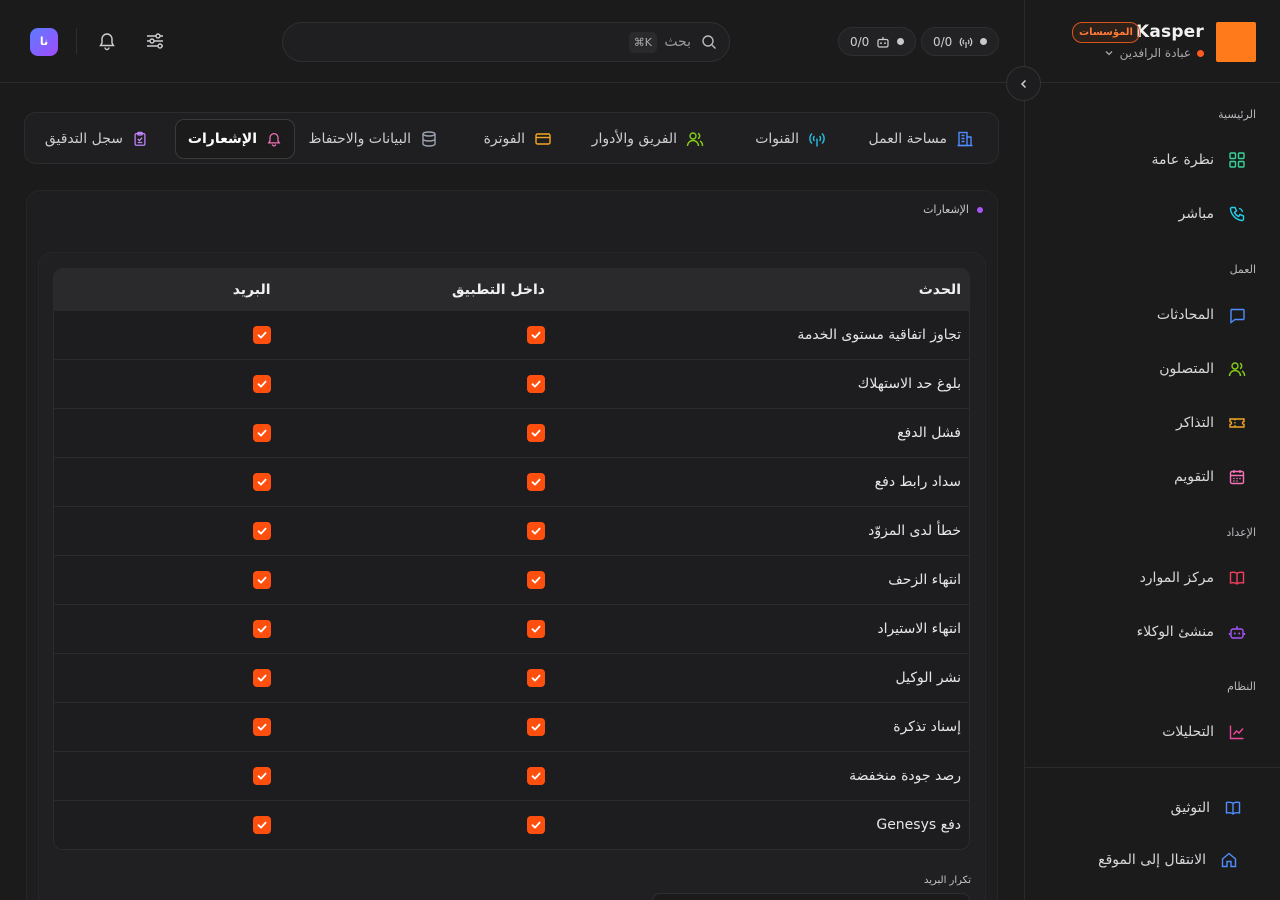 The height and width of the screenshot is (900, 1280). What do you see at coordinates (1152, 808) in the screenshot?
I see `sidebar-item-docs: التوثيق` at bounding box center [1152, 808].